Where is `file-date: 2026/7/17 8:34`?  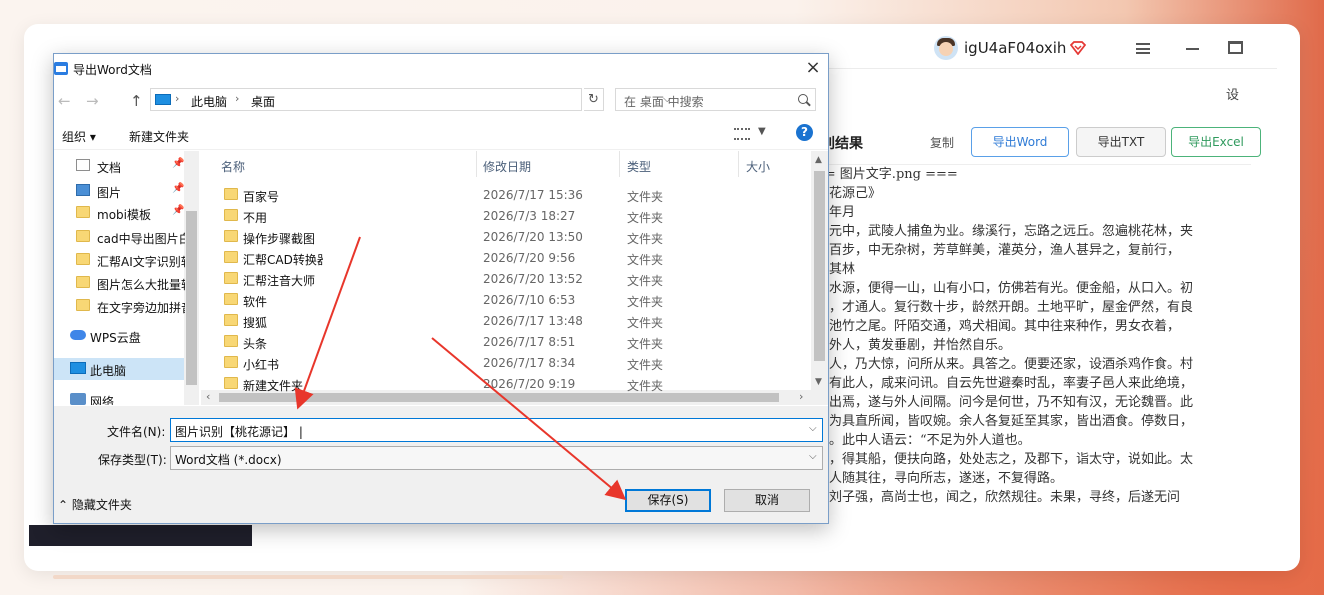
file-date: 2026/7/17 8:34 is located at coordinates (529, 363).